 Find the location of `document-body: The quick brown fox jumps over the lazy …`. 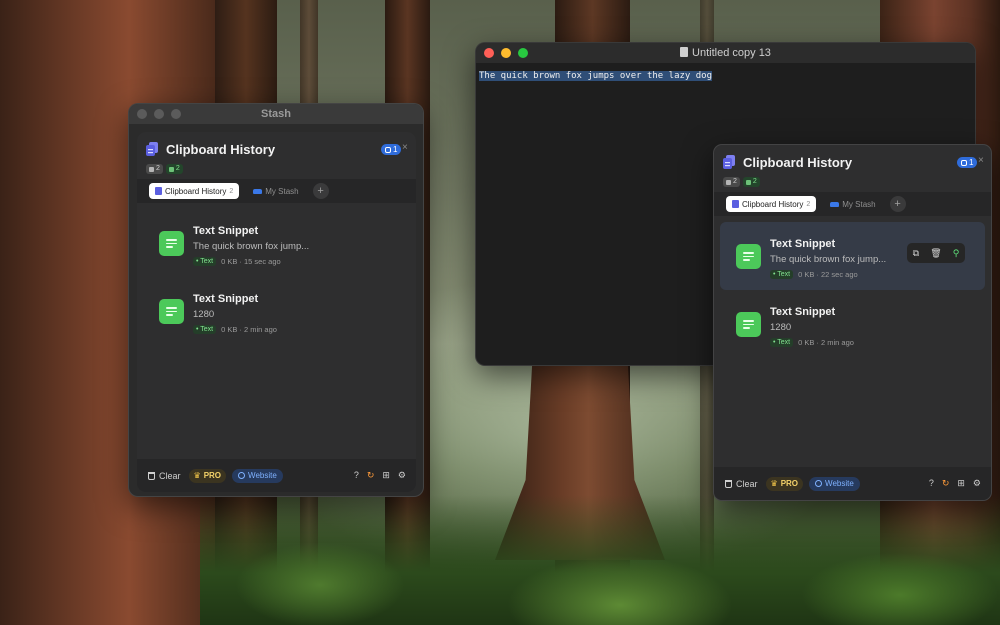

document-body: The quick brown fox jumps over the lazy … is located at coordinates (725, 74).